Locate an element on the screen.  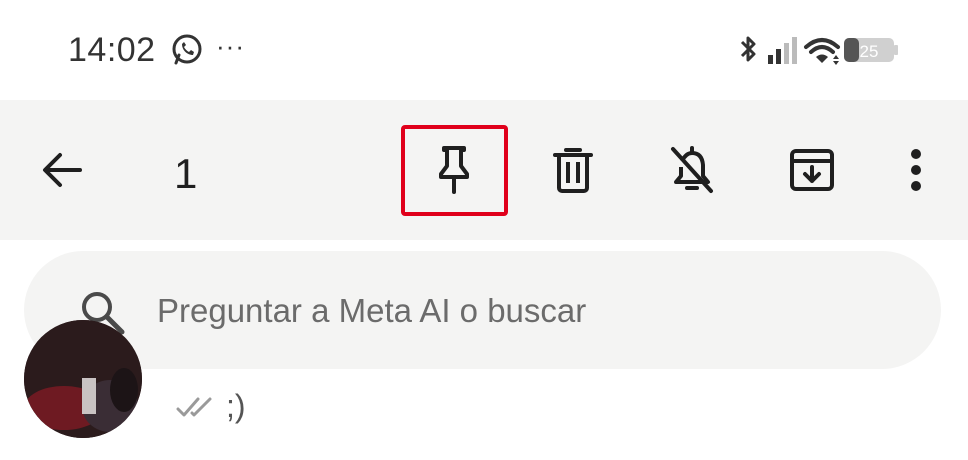
battery-icon: 25 is located at coordinates (871, 50).